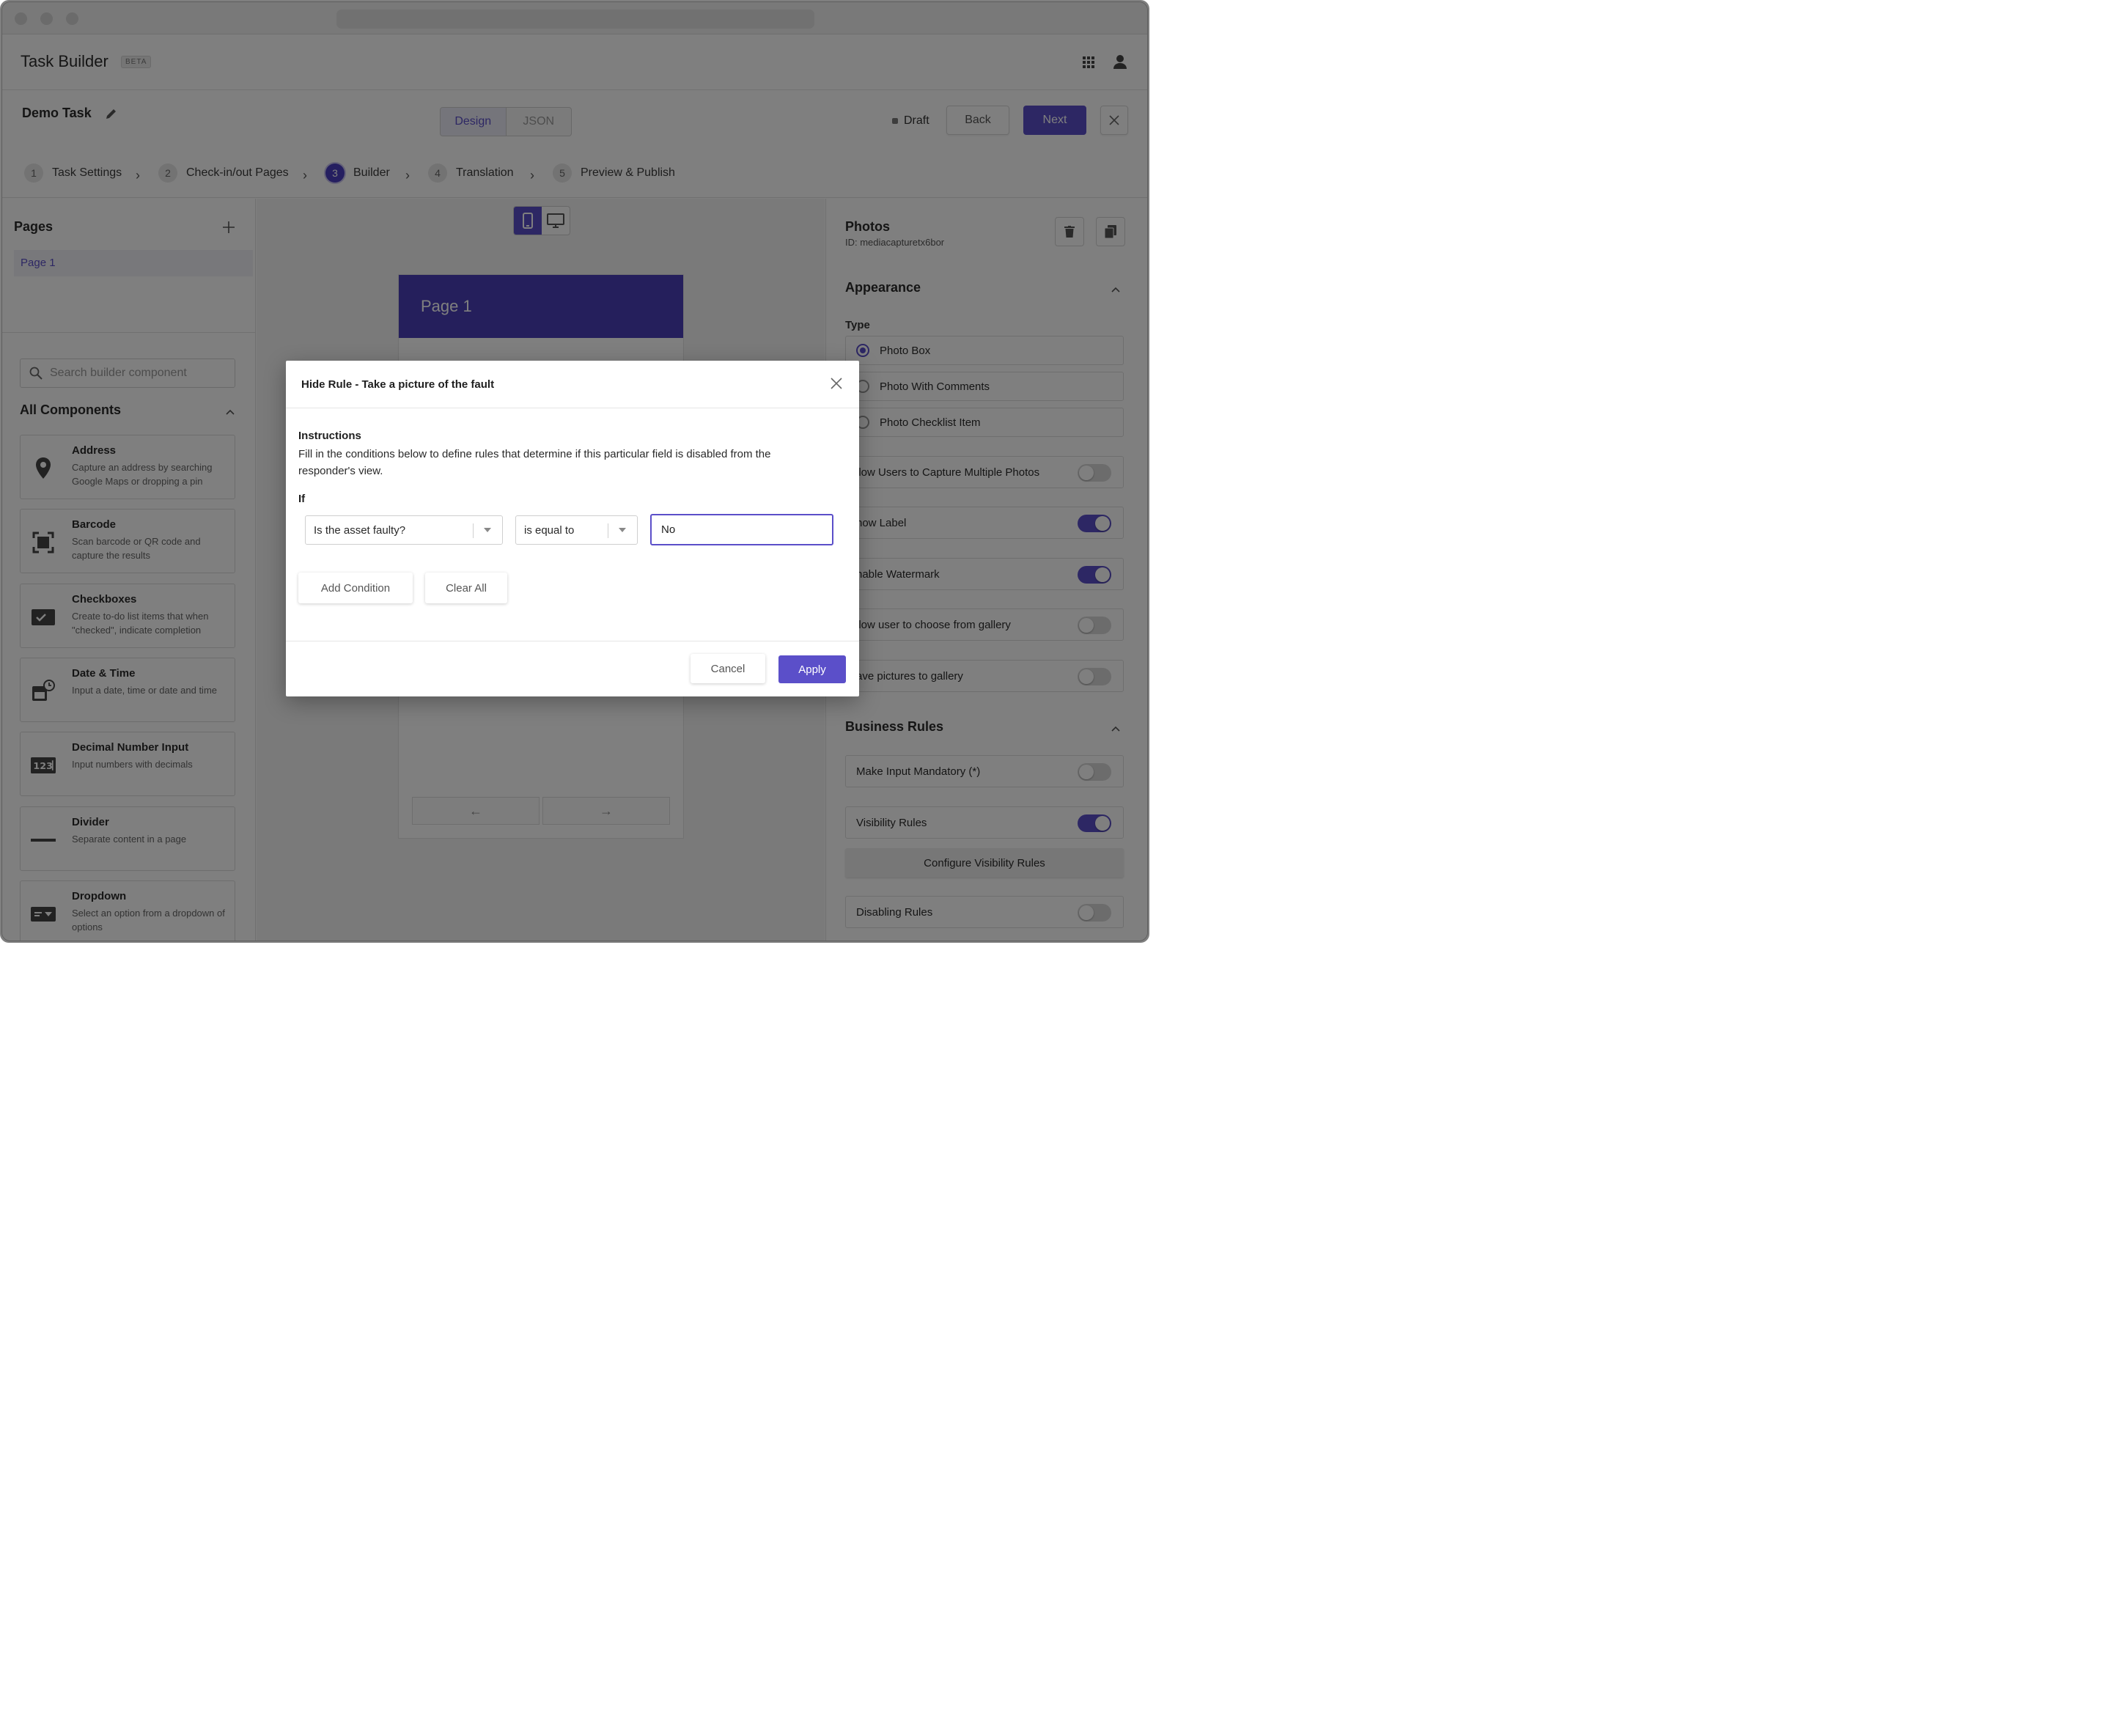  What do you see at coordinates (466, 588) in the screenshot?
I see `clear-all-button: Clear All` at bounding box center [466, 588].